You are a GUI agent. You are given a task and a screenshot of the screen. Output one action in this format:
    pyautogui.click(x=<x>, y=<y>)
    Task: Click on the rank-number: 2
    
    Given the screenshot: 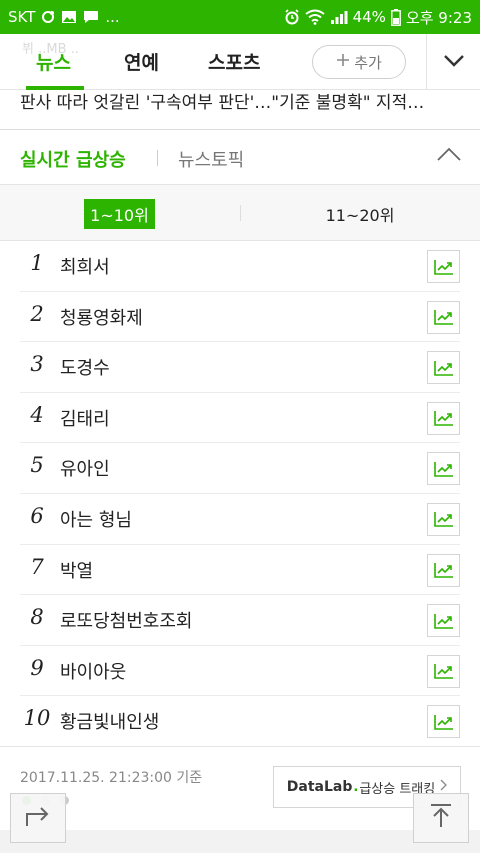 What is the action you would take?
    pyautogui.click(x=37, y=313)
    